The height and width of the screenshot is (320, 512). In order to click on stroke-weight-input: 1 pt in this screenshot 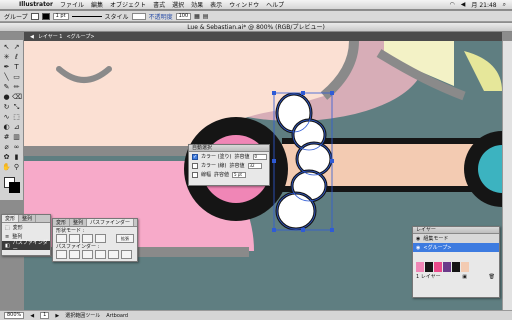, I will do `click(60, 16)`.